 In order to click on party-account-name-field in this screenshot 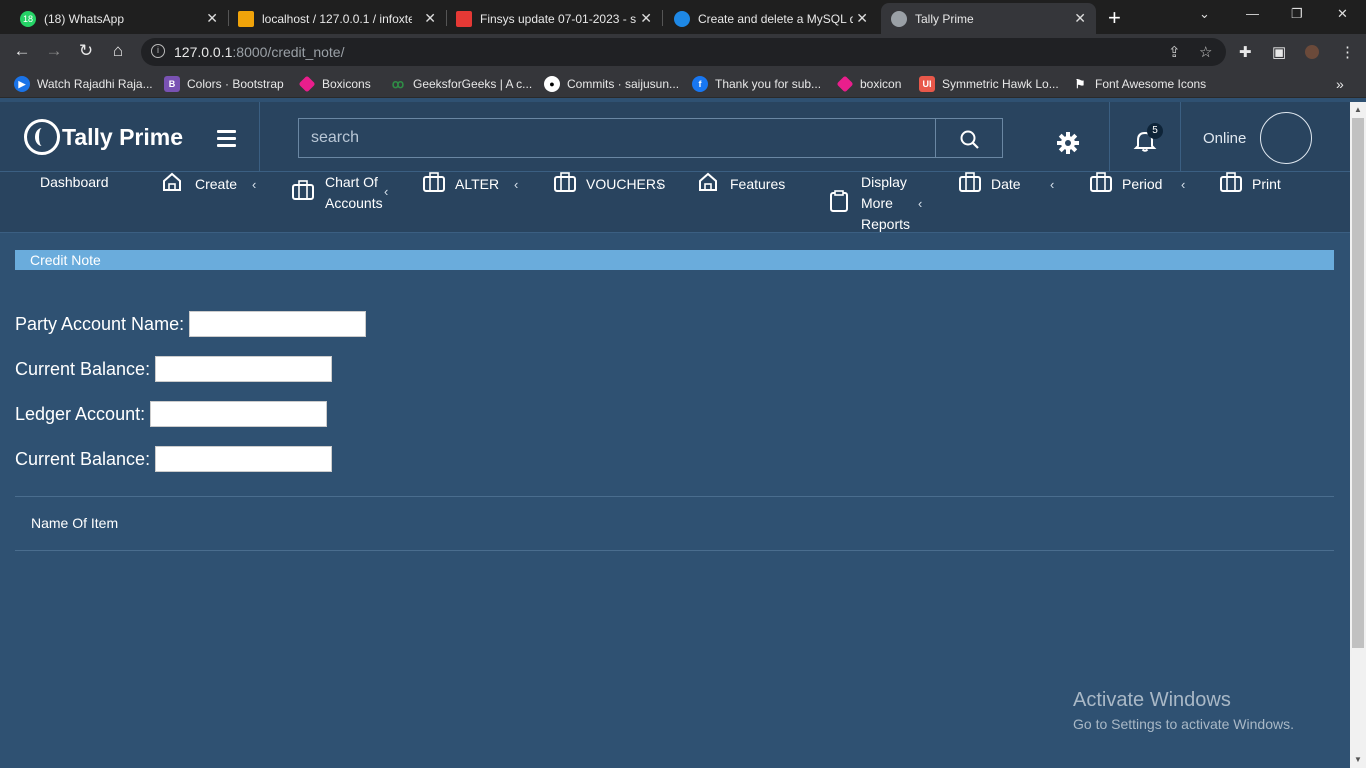, I will do `click(278, 324)`.